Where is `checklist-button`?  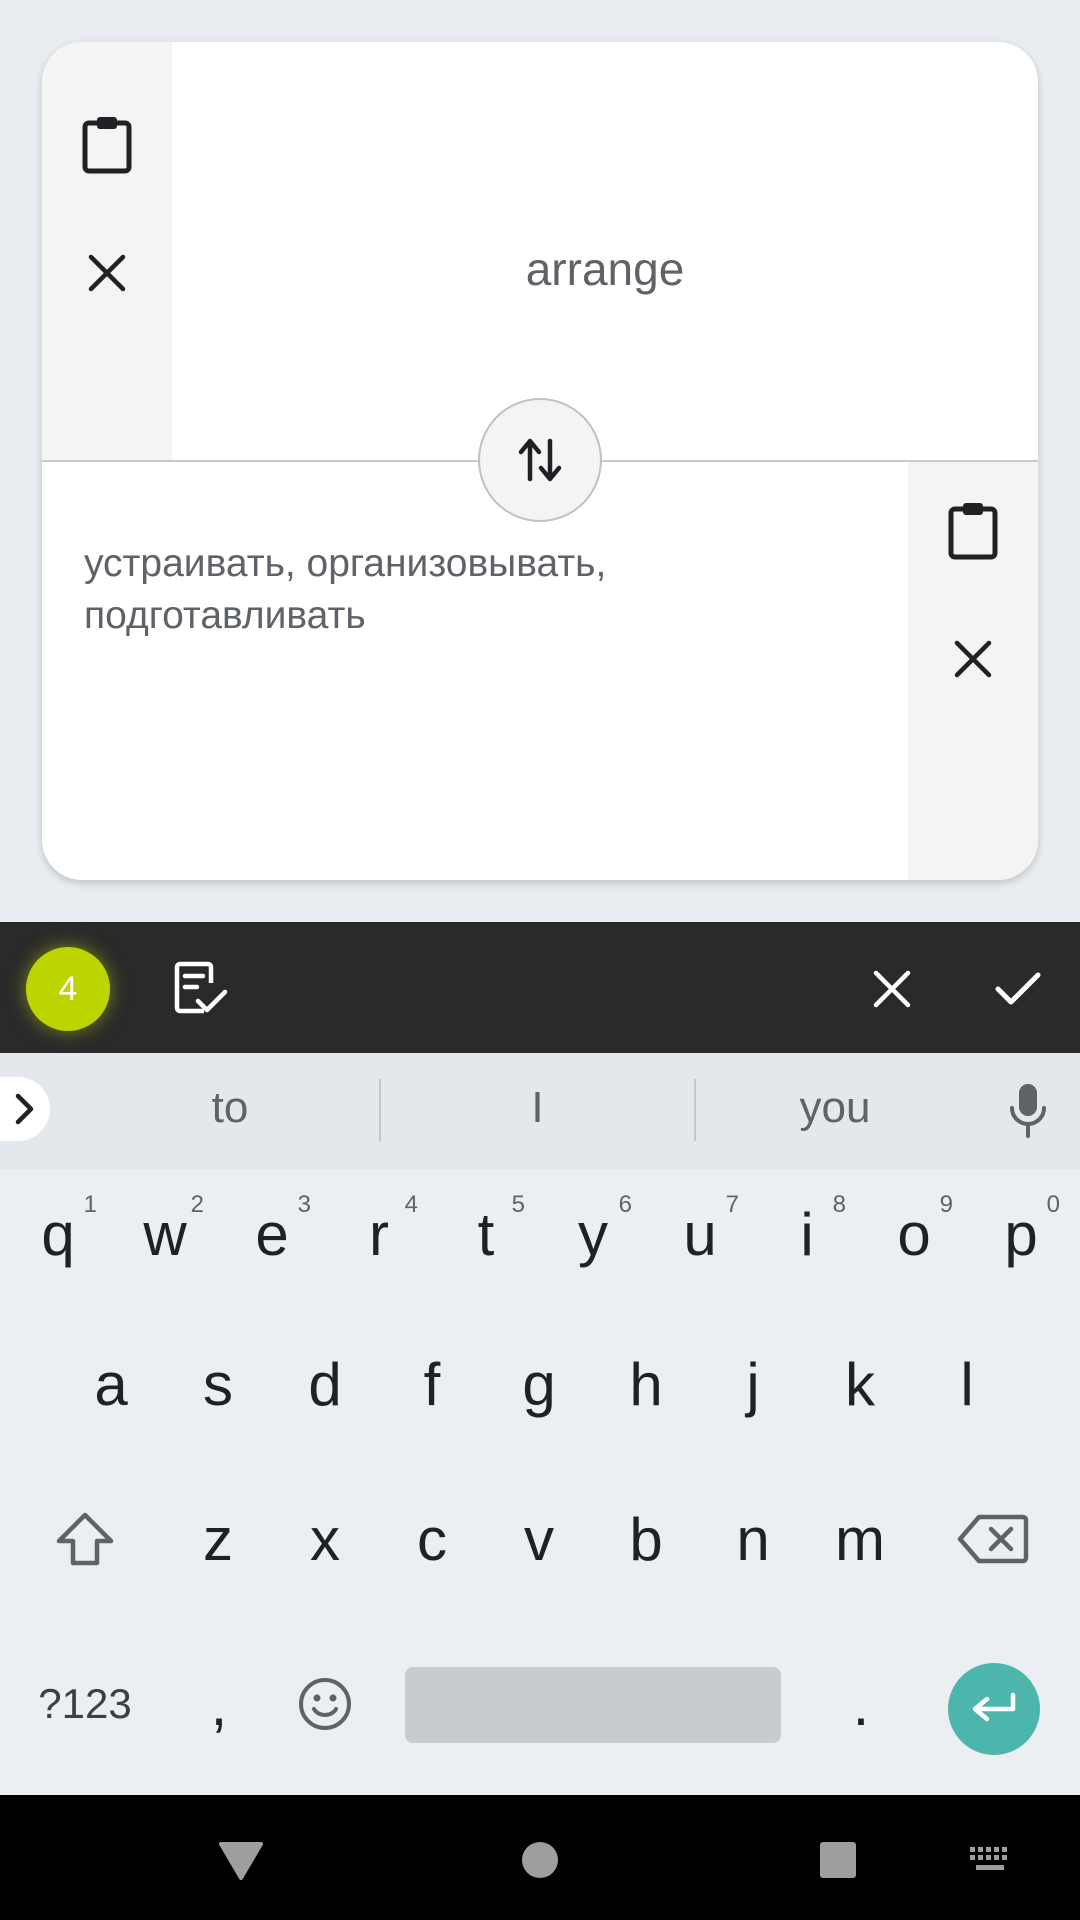 checklist-button is located at coordinates (200, 989).